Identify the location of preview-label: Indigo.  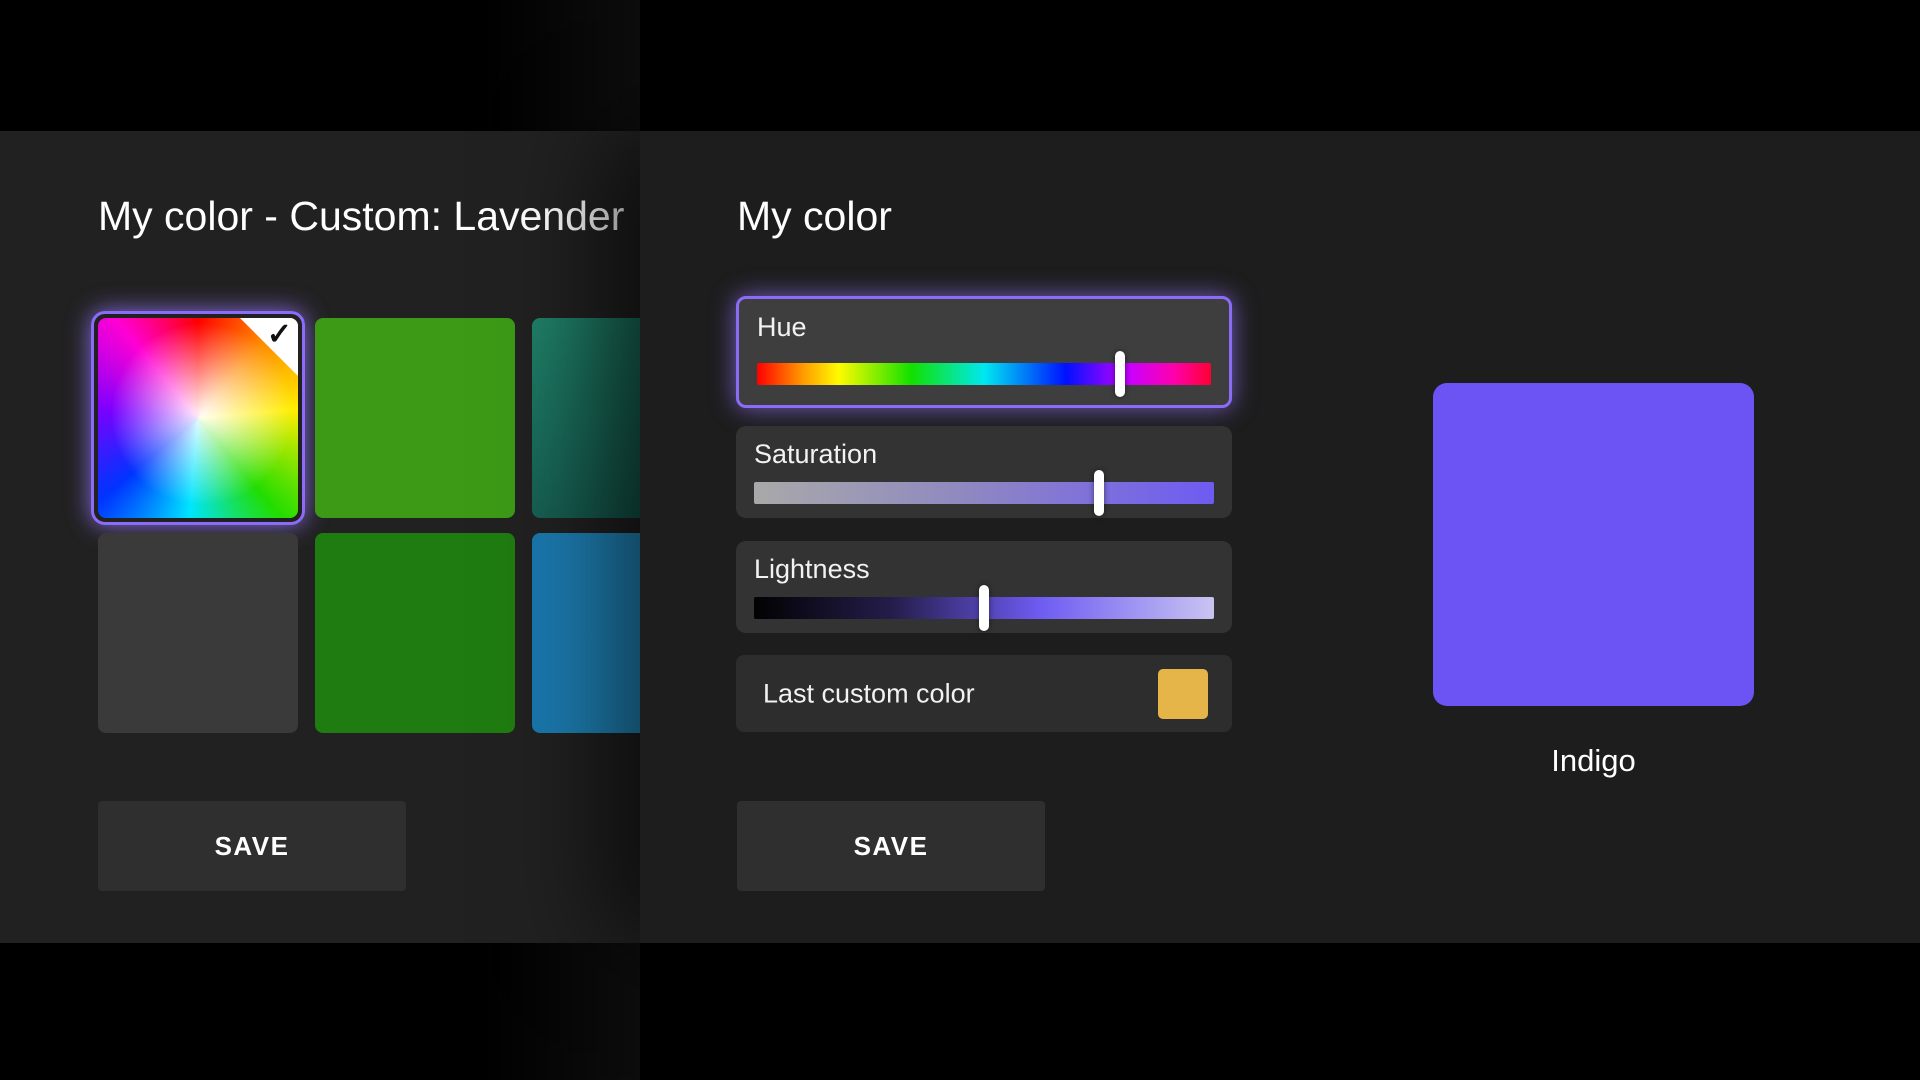
(1593, 760).